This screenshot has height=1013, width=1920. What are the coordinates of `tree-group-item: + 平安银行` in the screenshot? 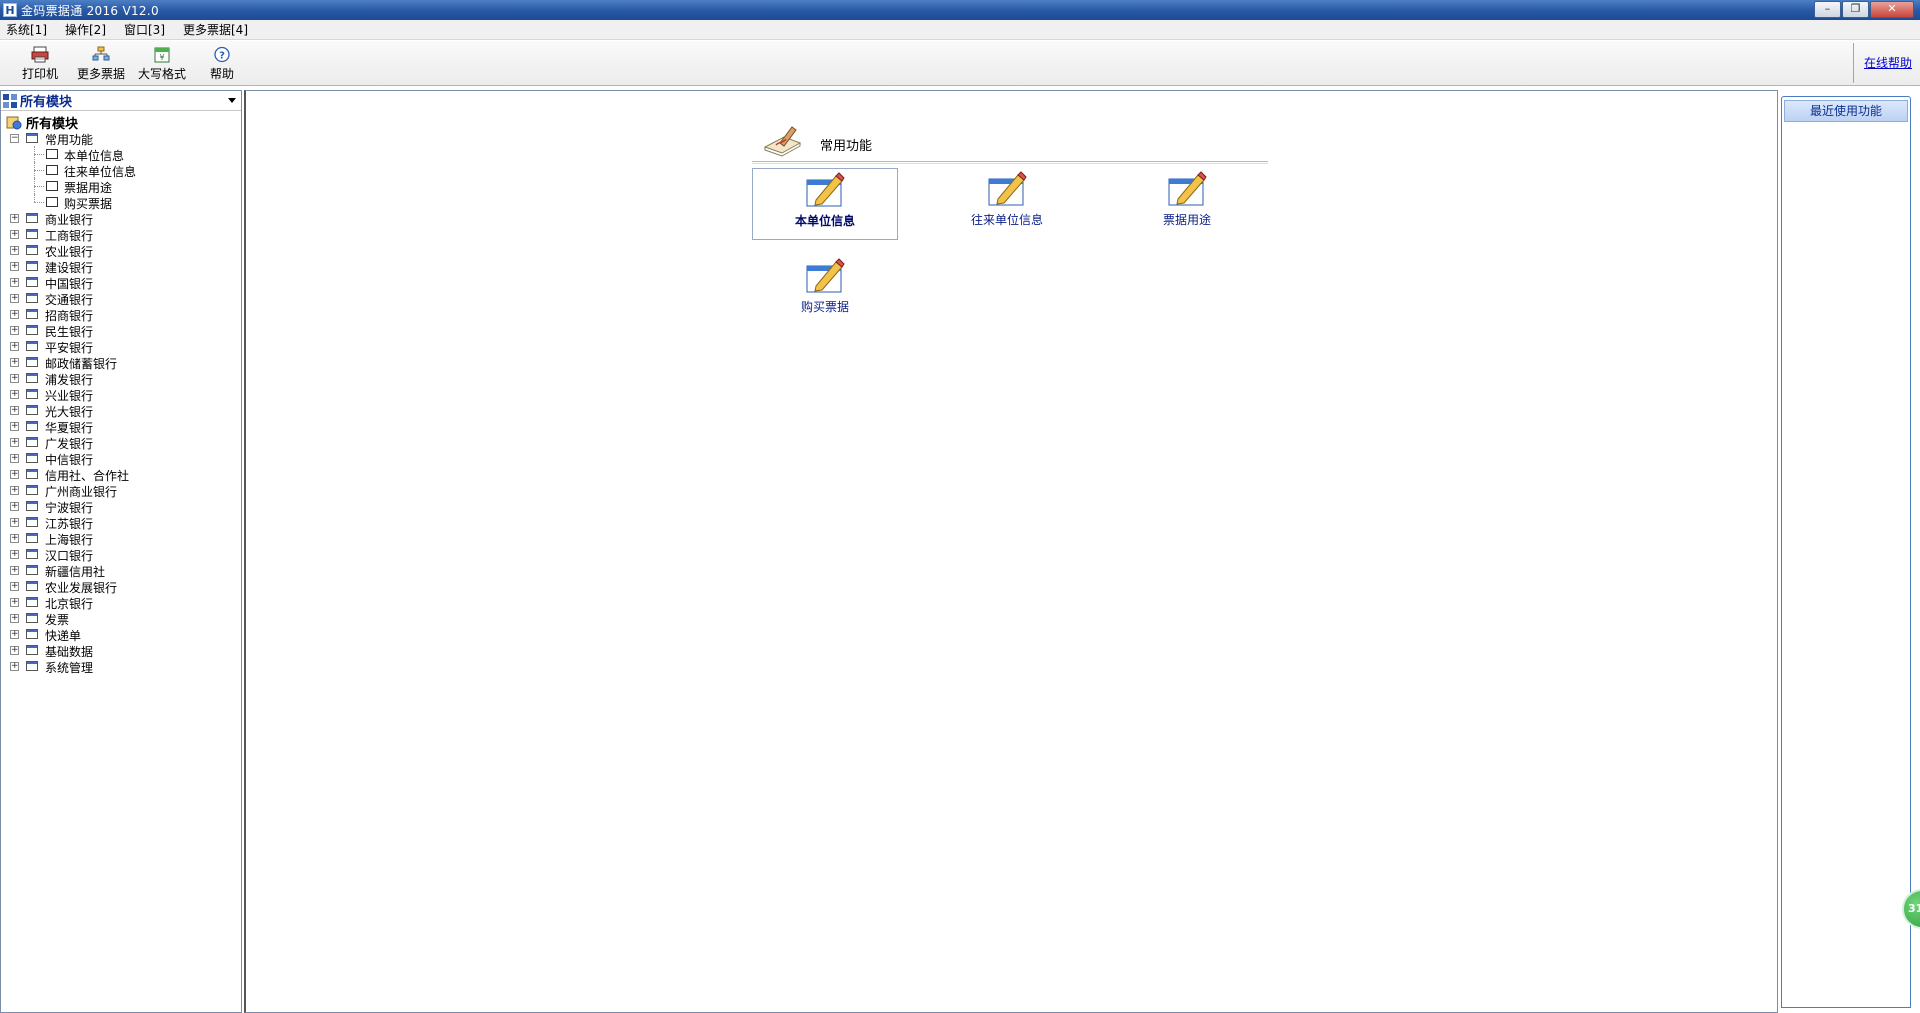 It's located at (121, 346).